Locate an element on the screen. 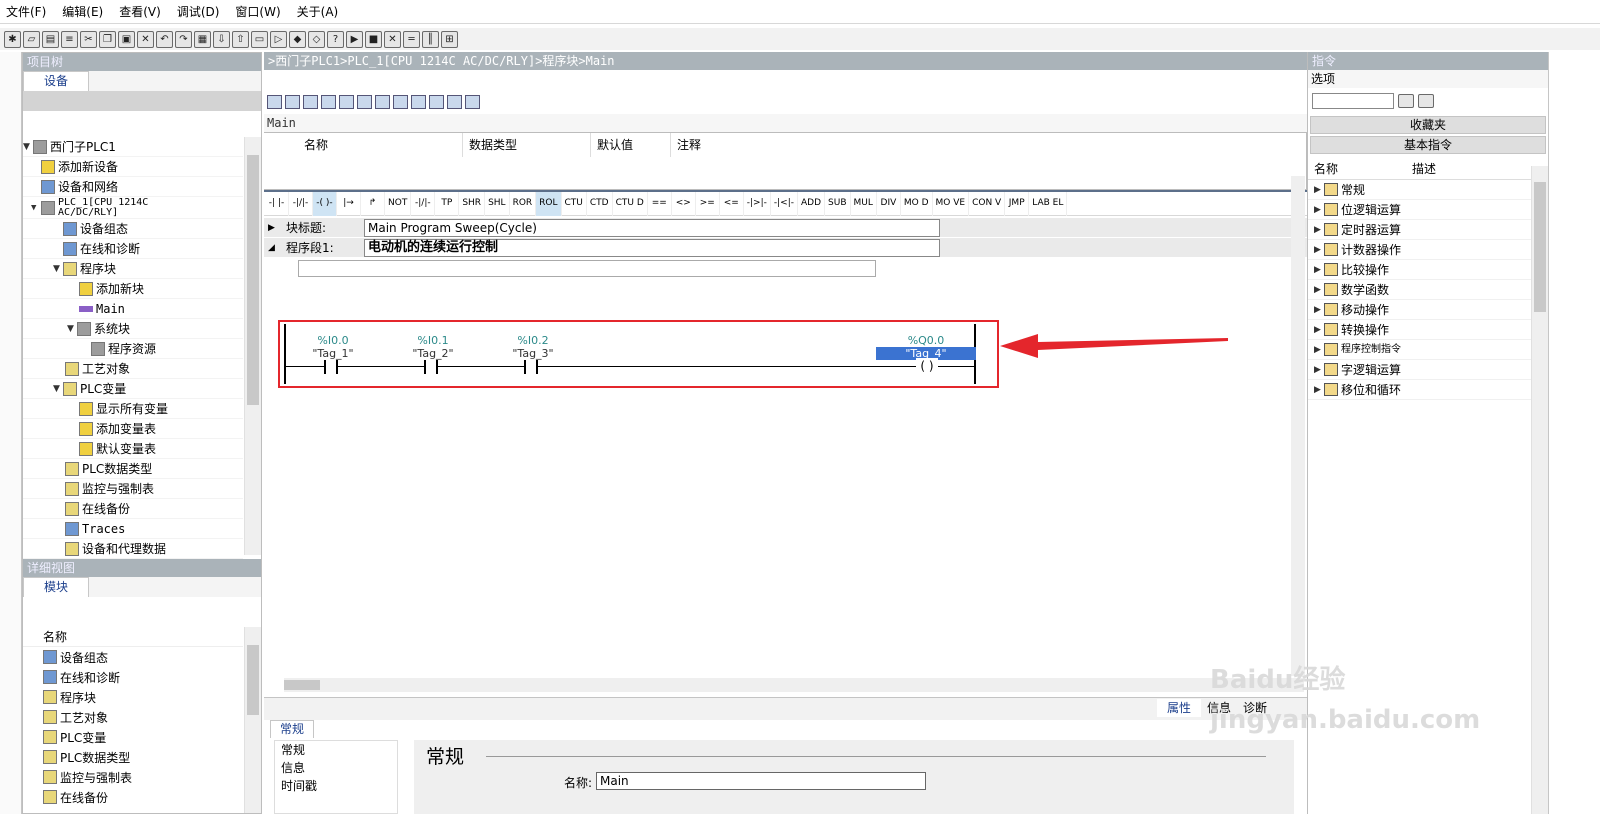 This screenshot has width=1600, height=815. menu-about: 关于(A) is located at coordinates (318, 11).